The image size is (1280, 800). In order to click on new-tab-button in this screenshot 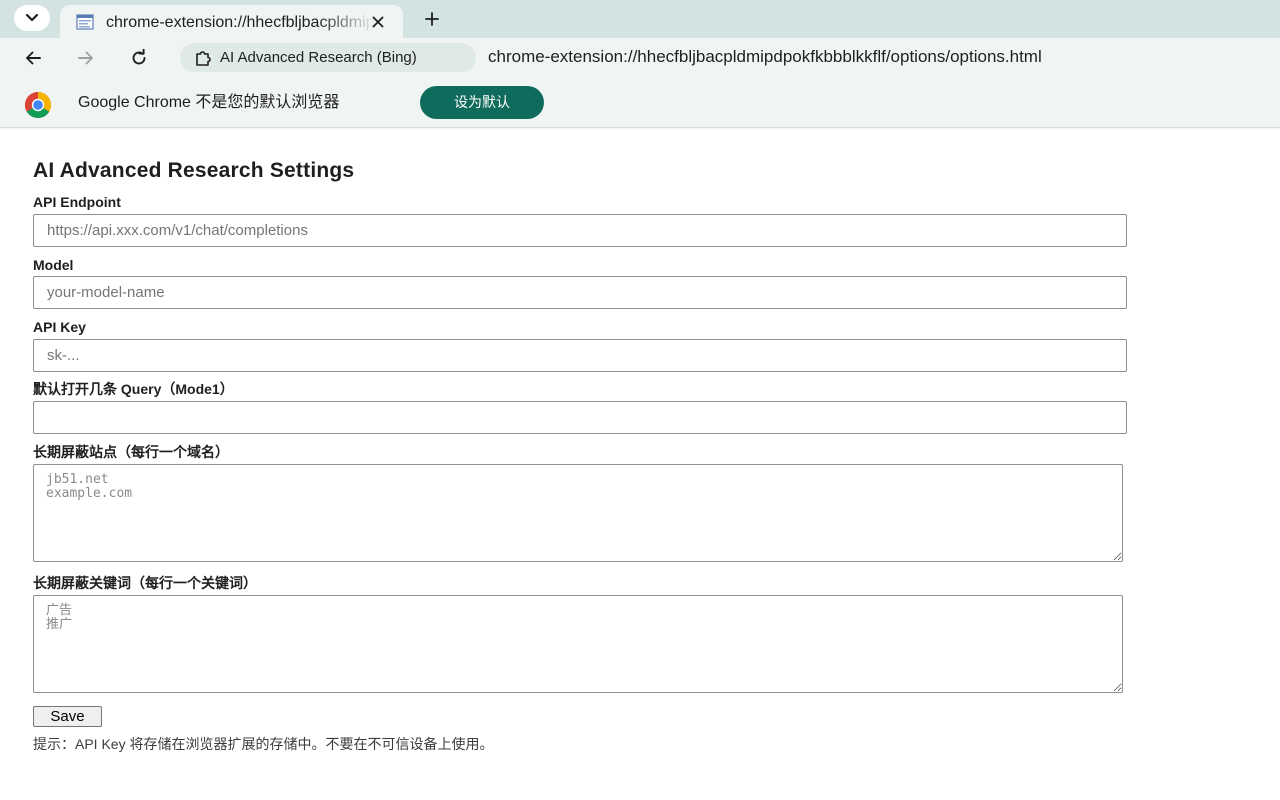, I will do `click(432, 19)`.